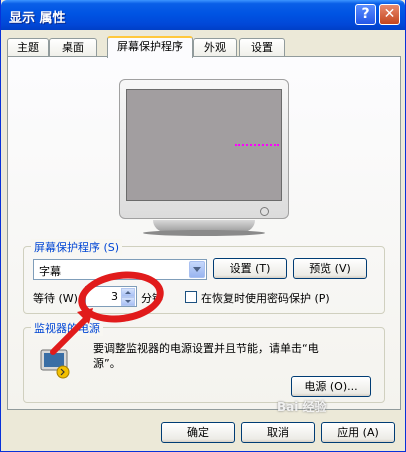  What do you see at coordinates (262, 47) in the screenshot?
I see `tab-settings: 设置` at bounding box center [262, 47].